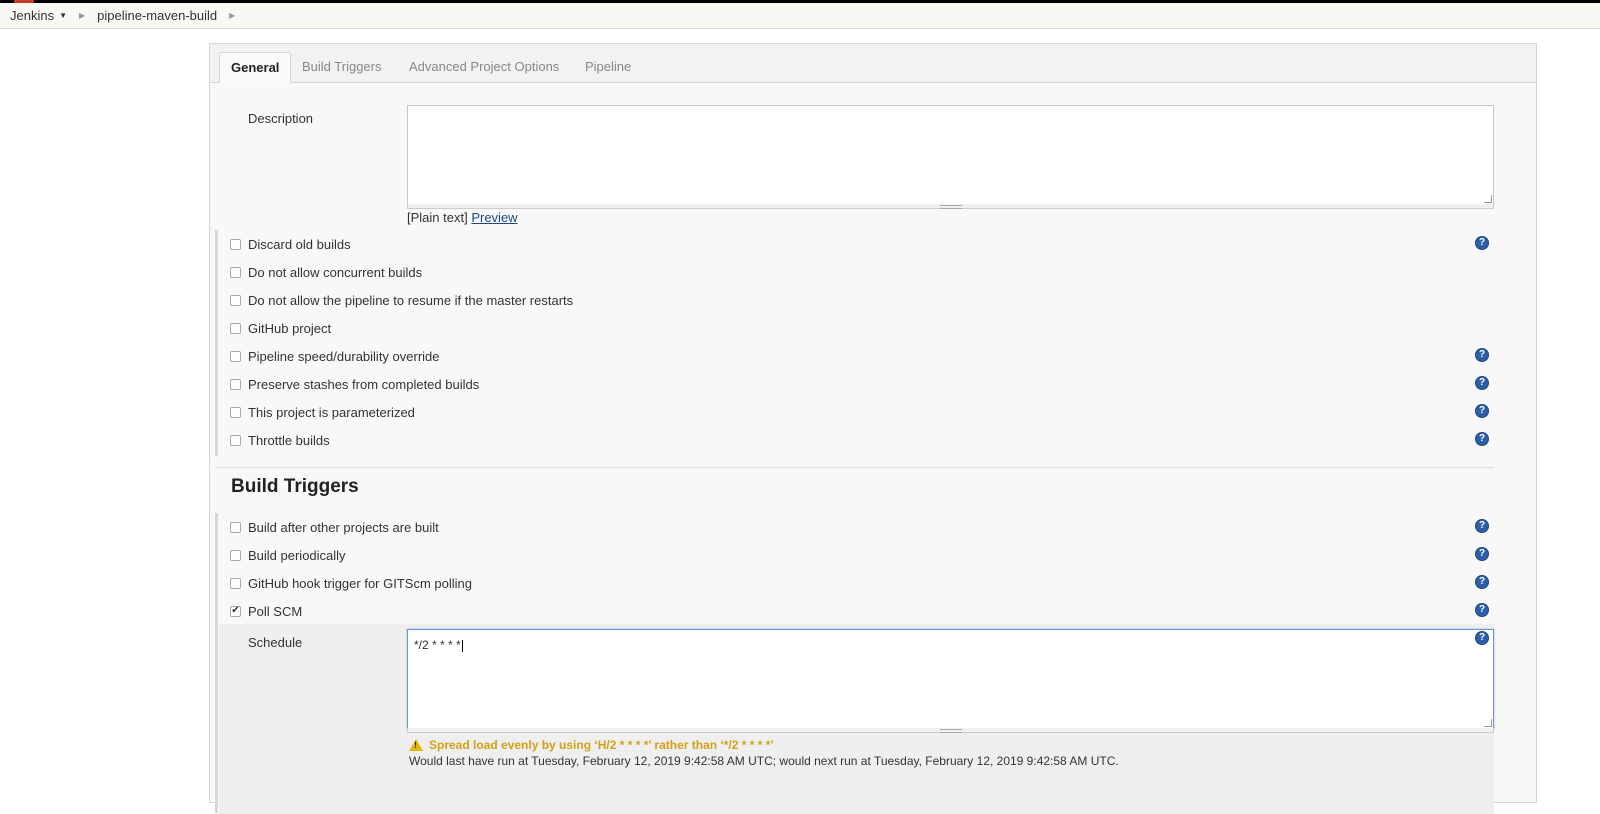  I want to click on trigger-poll-scm: ✔ Poll SCM, so click(266, 611).